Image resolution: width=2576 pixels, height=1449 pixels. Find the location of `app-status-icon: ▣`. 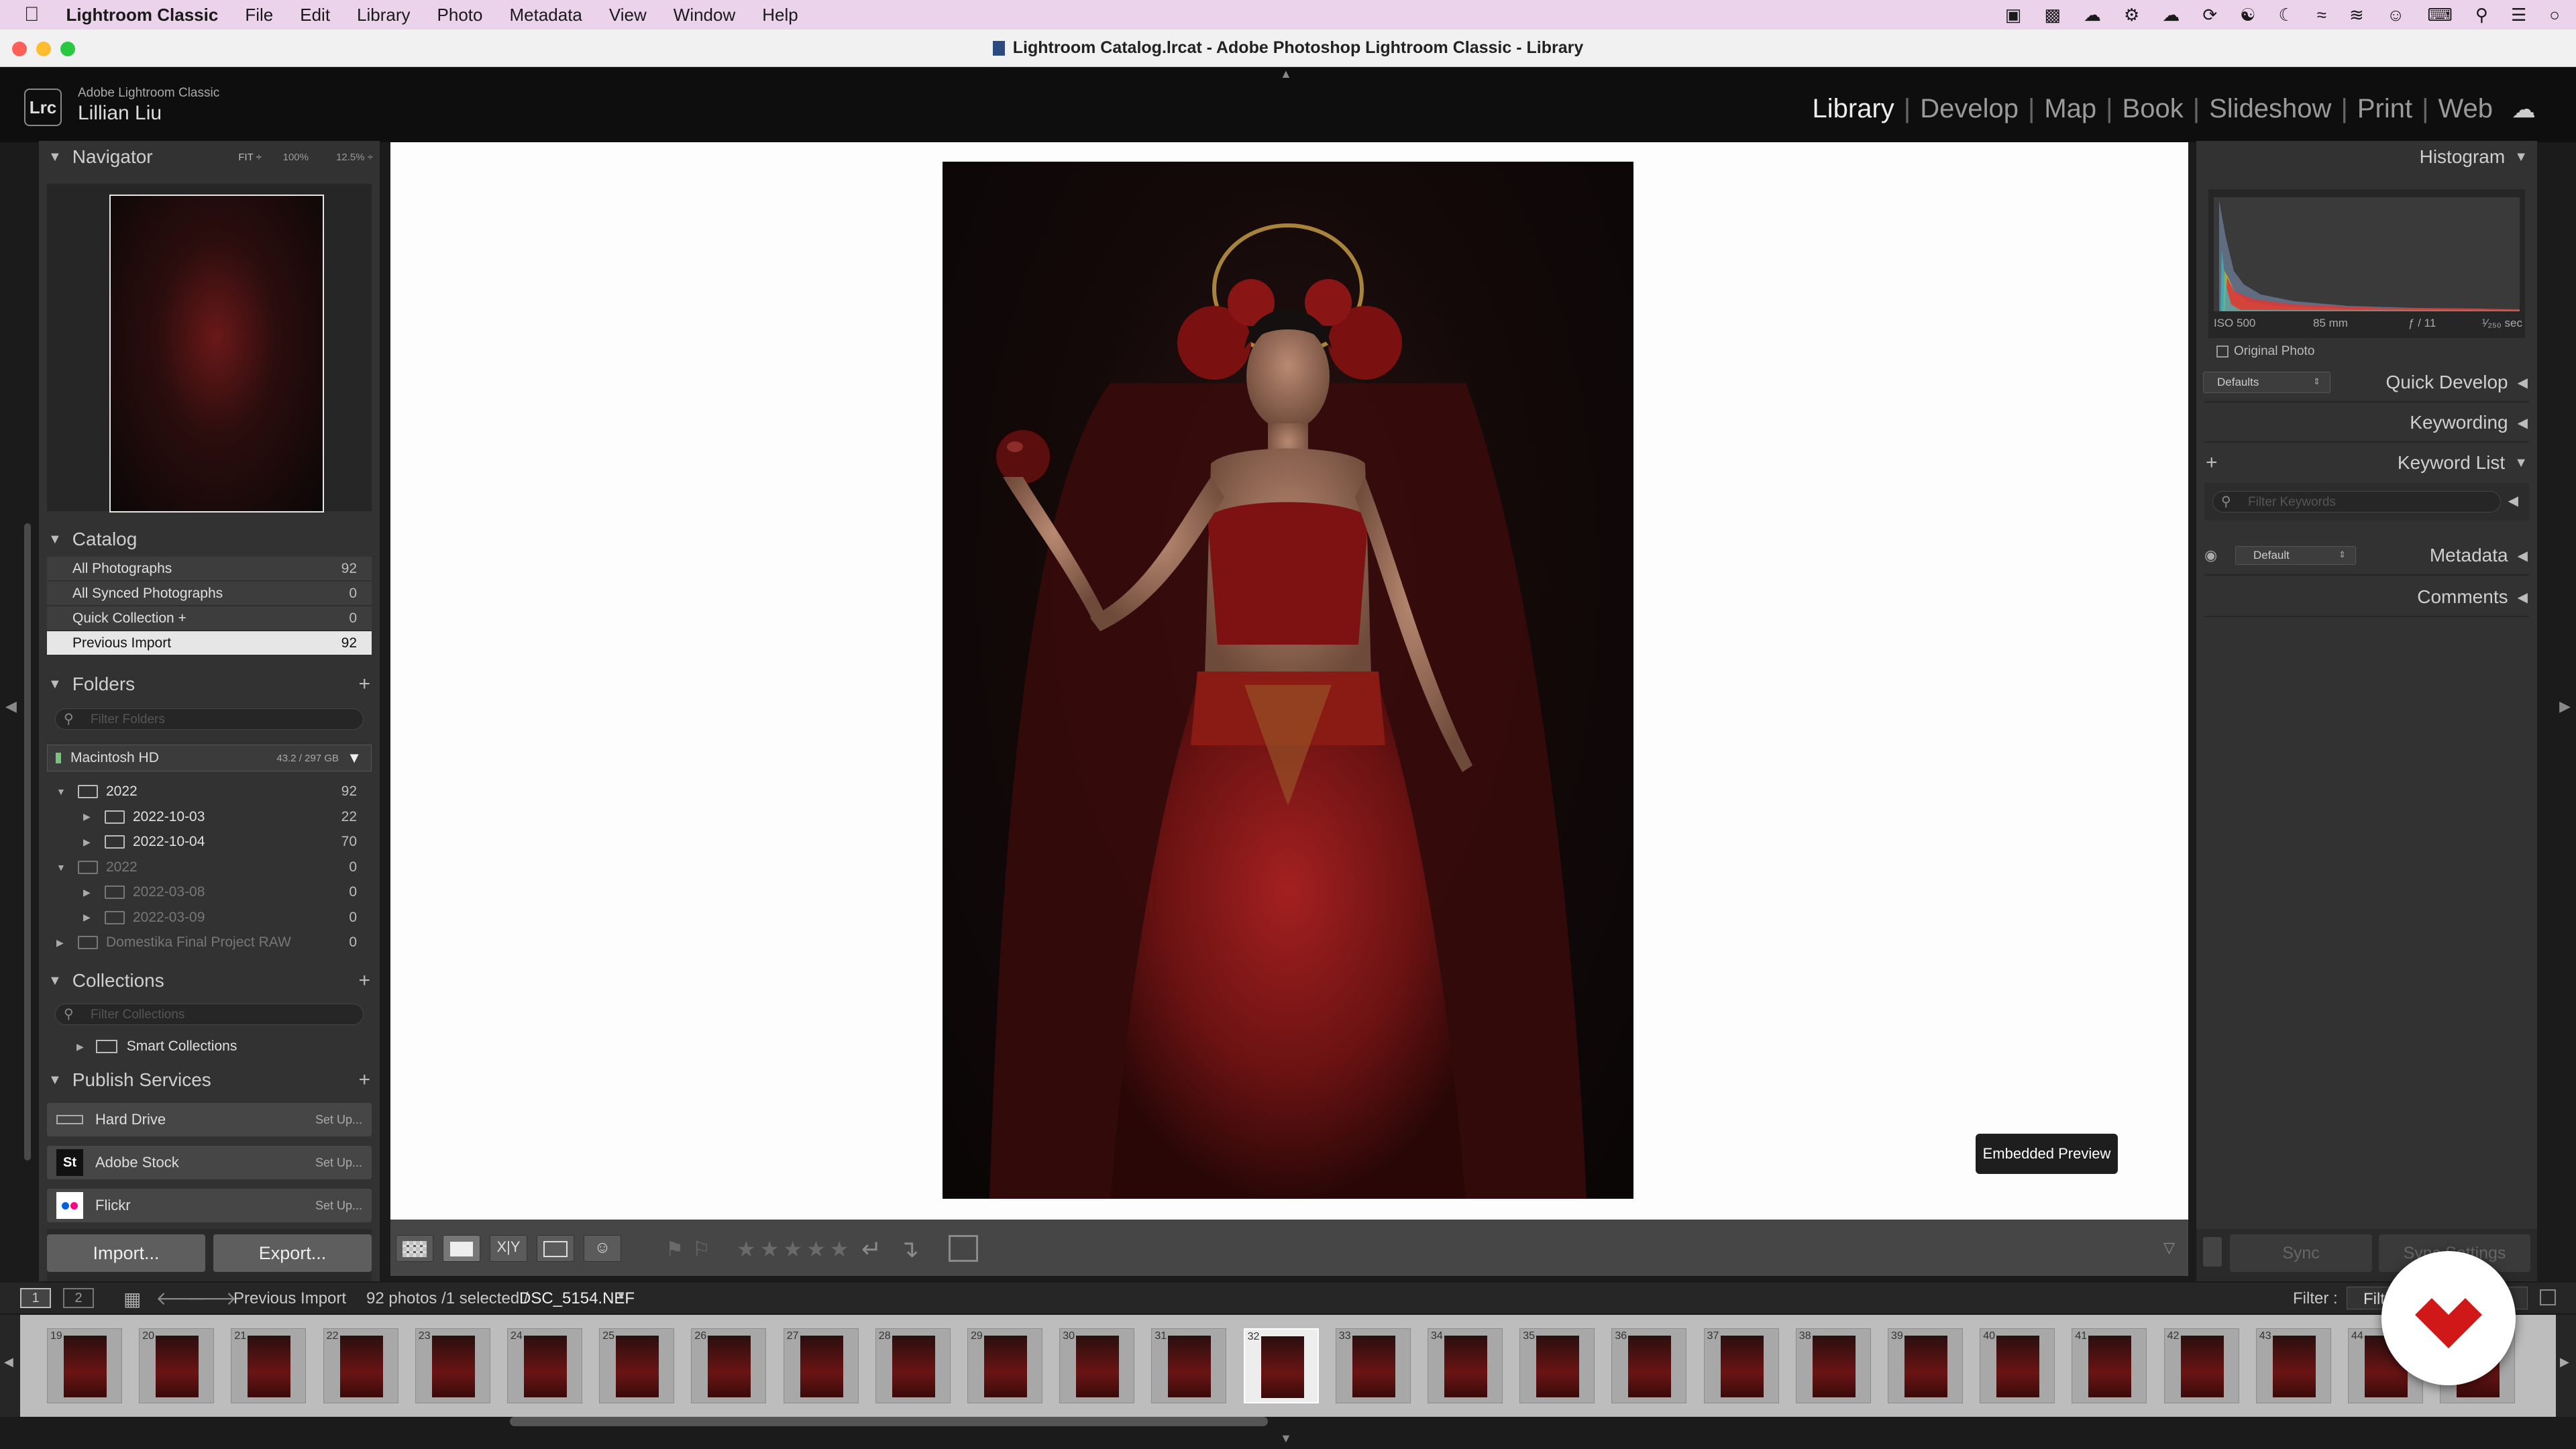

app-status-icon: ▣ is located at coordinates (2013, 15).